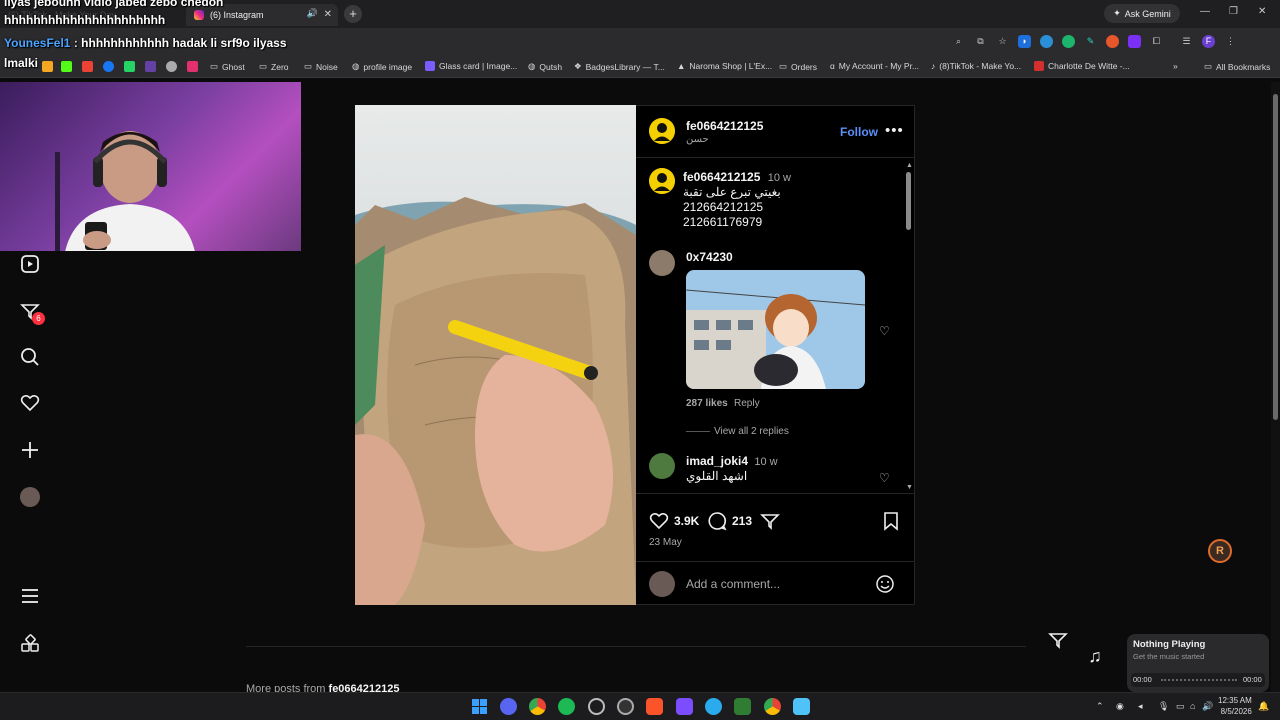  What do you see at coordinates (30, 497) in the screenshot?
I see `profile-avatar` at bounding box center [30, 497].